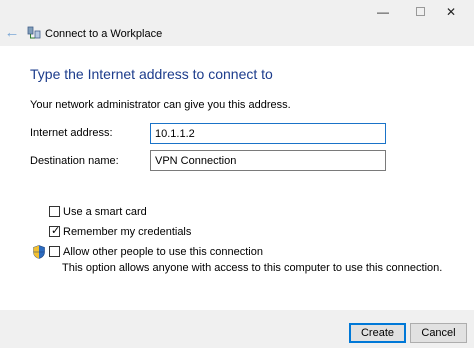  What do you see at coordinates (39, 252) in the screenshot?
I see `uac-shield-icon` at bounding box center [39, 252].